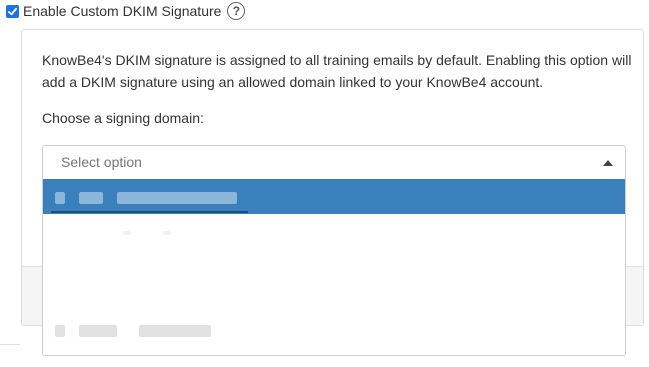 This screenshot has width=649, height=367. I want to click on caret-up-icon, so click(608, 163).